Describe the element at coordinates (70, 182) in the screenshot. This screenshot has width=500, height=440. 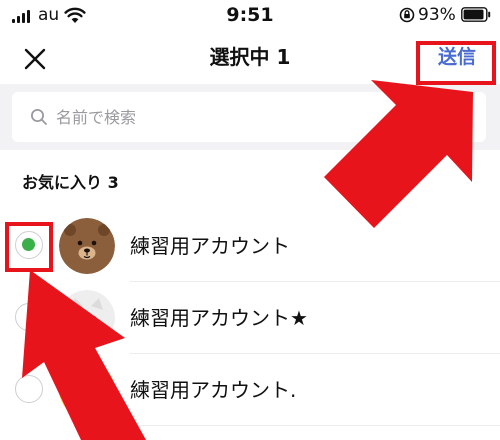
I see `favorites-section-header: お気に入り 3` at that location.